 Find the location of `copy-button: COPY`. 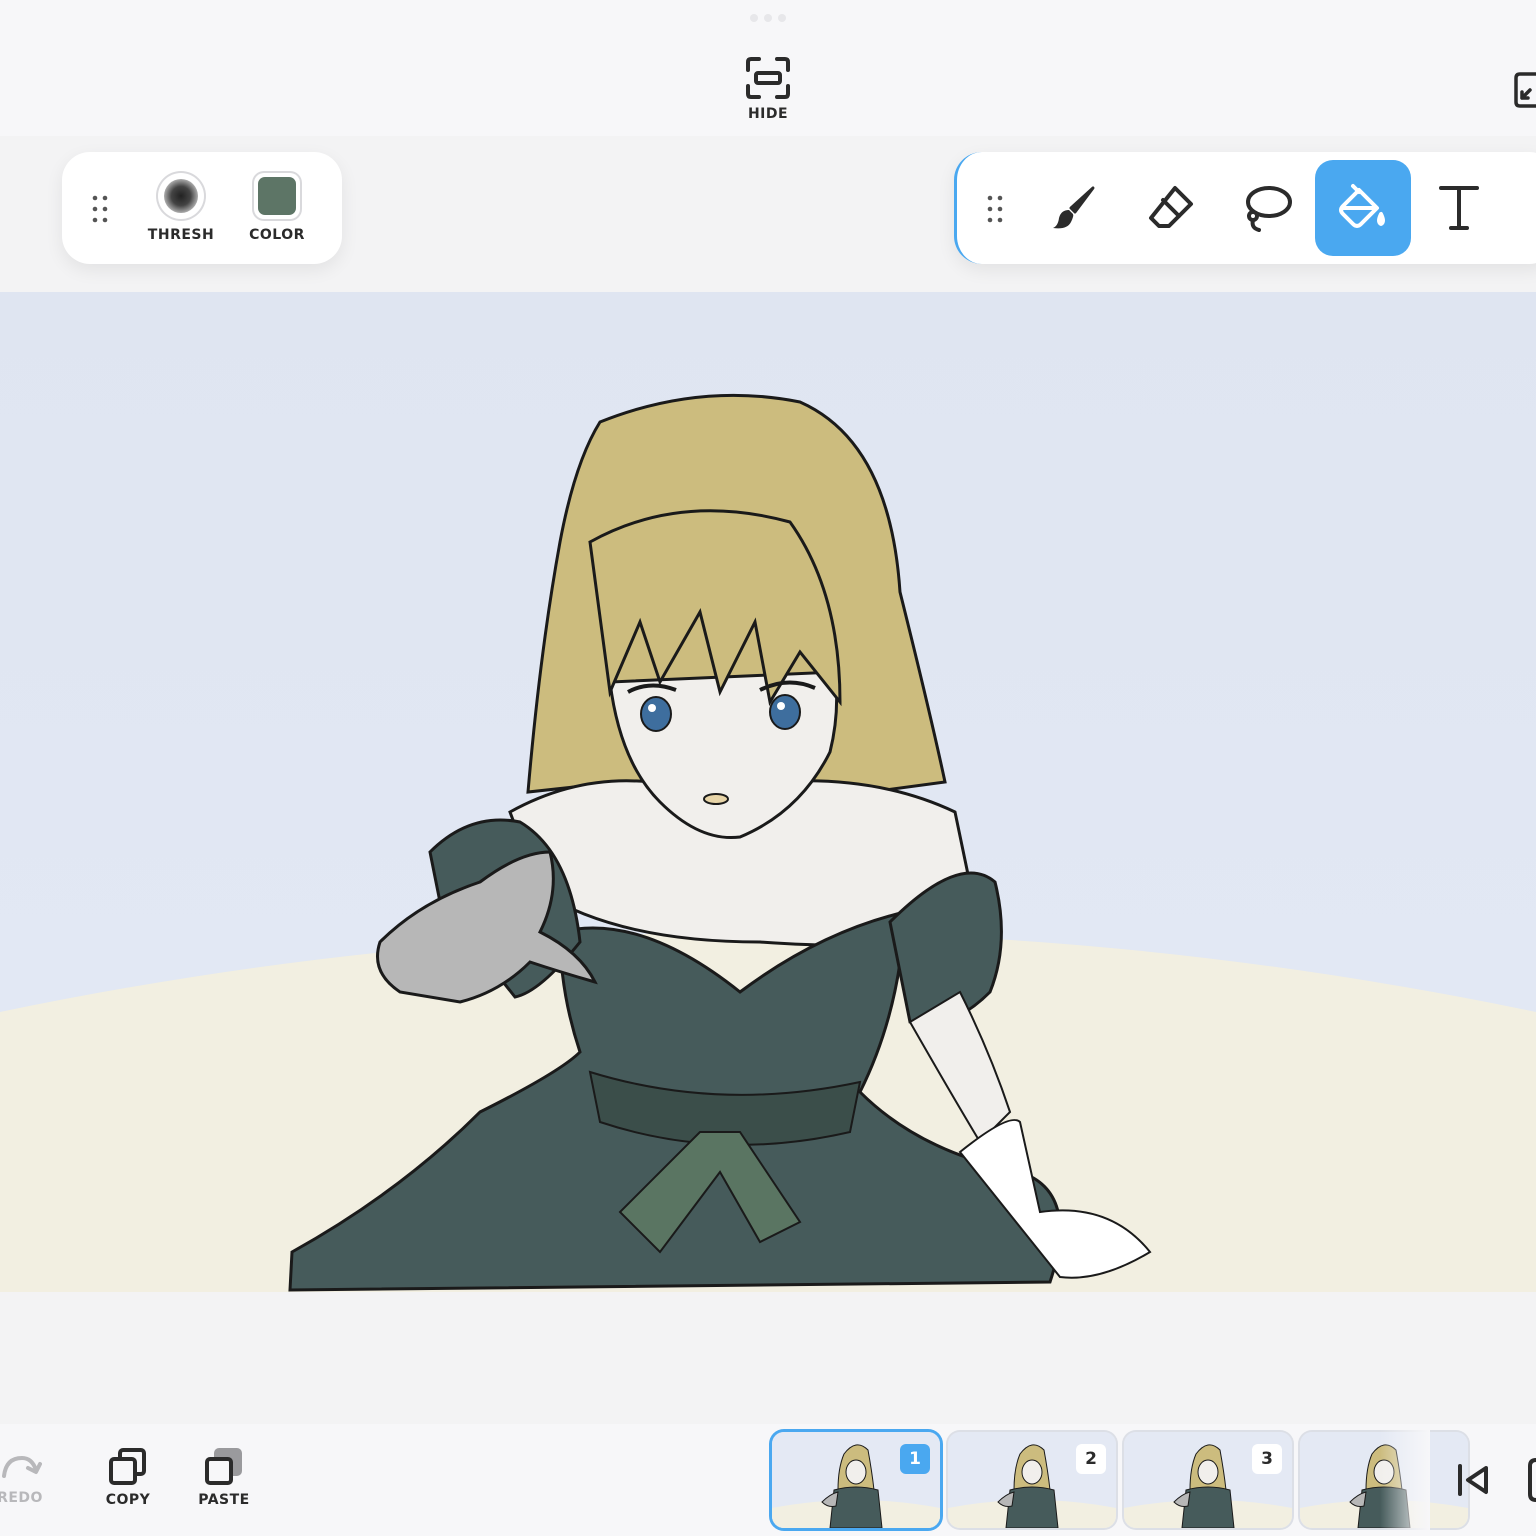

copy-button: COPY is located at coordinates (128, 1477).